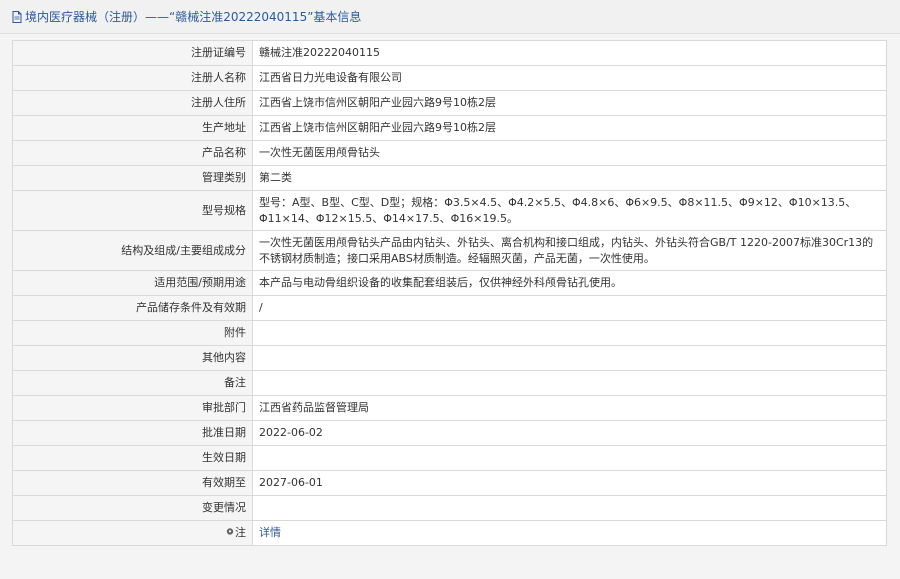 The width and height of the screenshot is (900, 579). I want to click on field-value: 赣械注准20222040115, so click(569, 53).